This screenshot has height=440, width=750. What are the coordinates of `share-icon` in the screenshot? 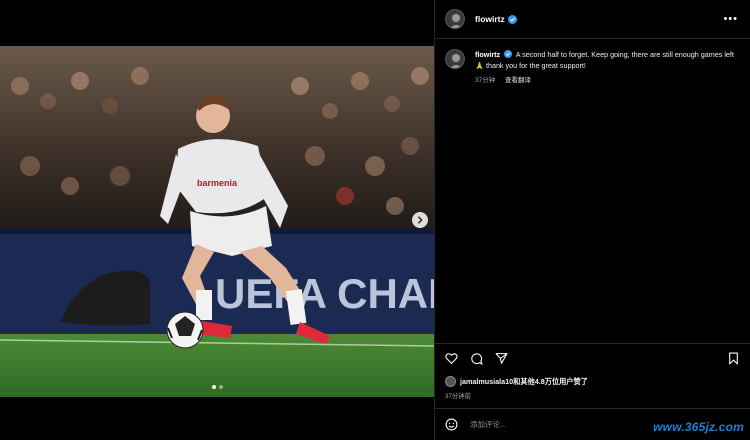 It's located at (501, 358).